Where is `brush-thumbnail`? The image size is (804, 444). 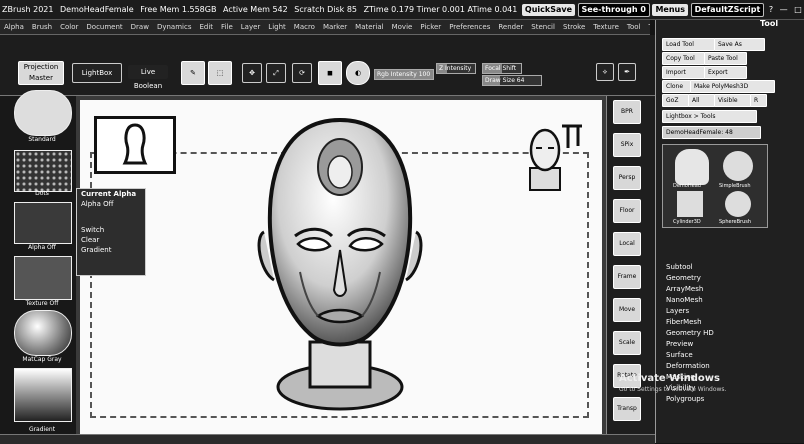
brush-thumbnail is located at coordinates (43, 113).